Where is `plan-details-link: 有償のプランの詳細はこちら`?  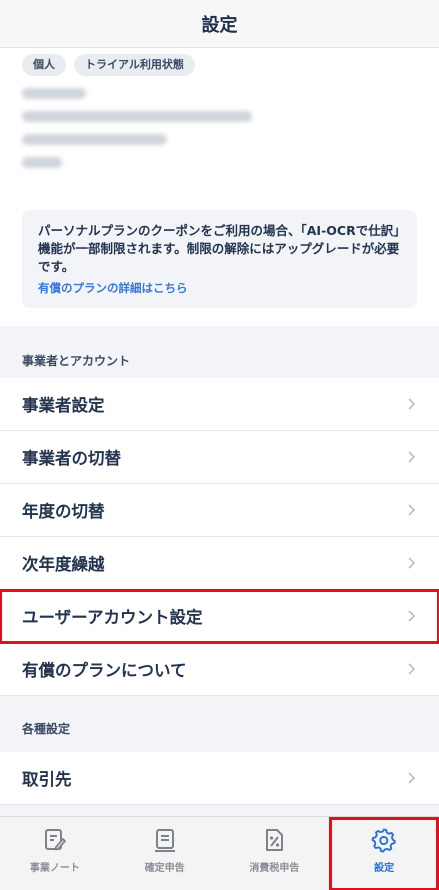
plan-details-link: 有償のプランの詳細はこちら is located at coordinates (220, 288).